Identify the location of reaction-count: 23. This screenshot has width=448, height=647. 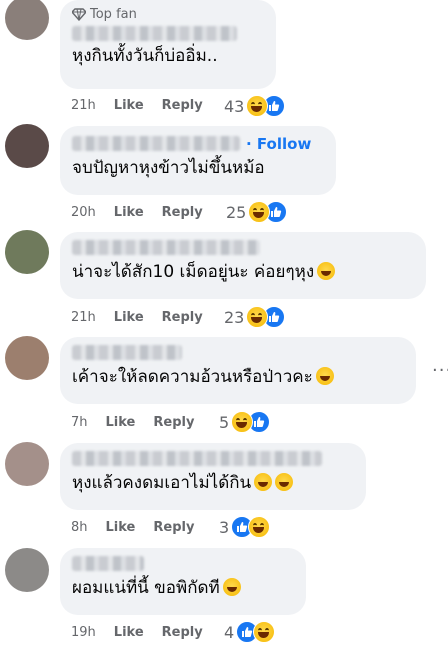
(234, 317).